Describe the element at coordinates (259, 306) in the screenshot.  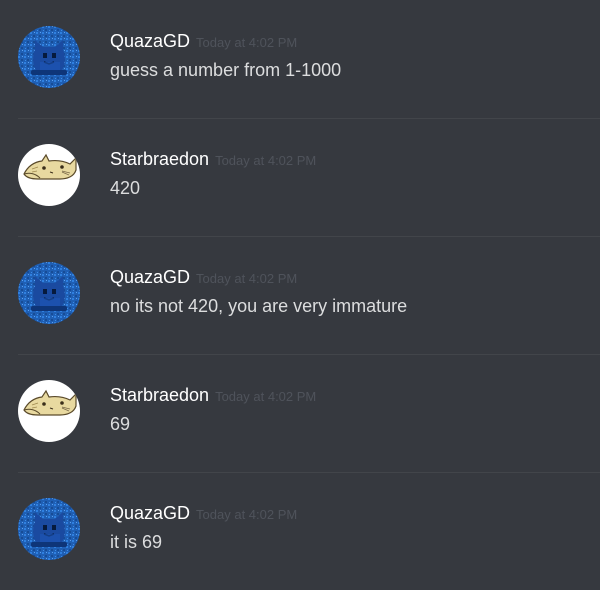
I see `message-text: no its not 420, you are very immature` at that location.